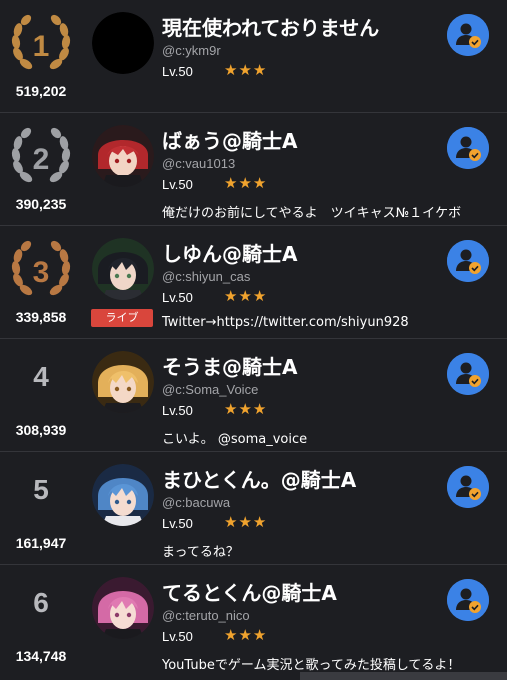 This screenshot has height=680, width=507. What do you see at coordinates (312, 213) in the screenshot?
I see `user-bio: 俺だけのお前にしてやるよ ツイキャス№１イケボ` at bounding box center [312, 213].